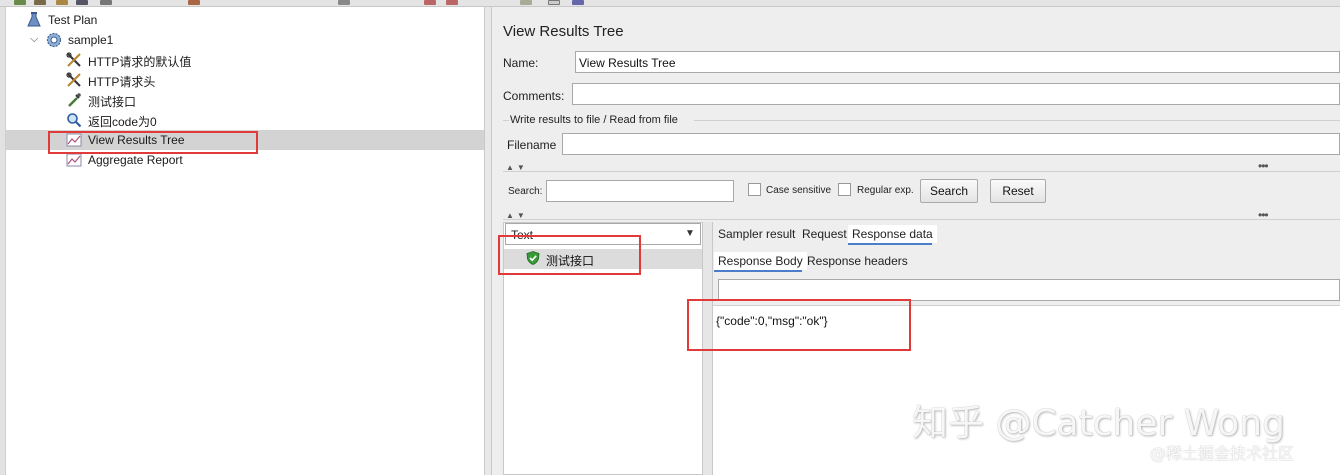  What do you see at coordinates (1098, 423) in the screenshot?
I see `watermark-main: 知乎 @Catcher Wong` at bounding box center [1098, 423].